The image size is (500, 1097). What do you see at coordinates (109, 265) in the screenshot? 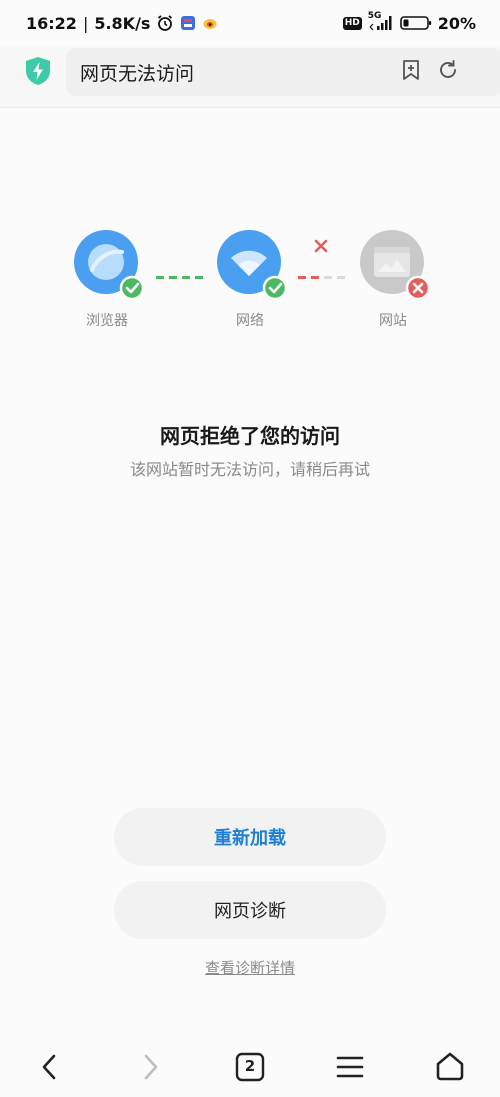
I see `browser-icon` at bounding box center [109, 265].